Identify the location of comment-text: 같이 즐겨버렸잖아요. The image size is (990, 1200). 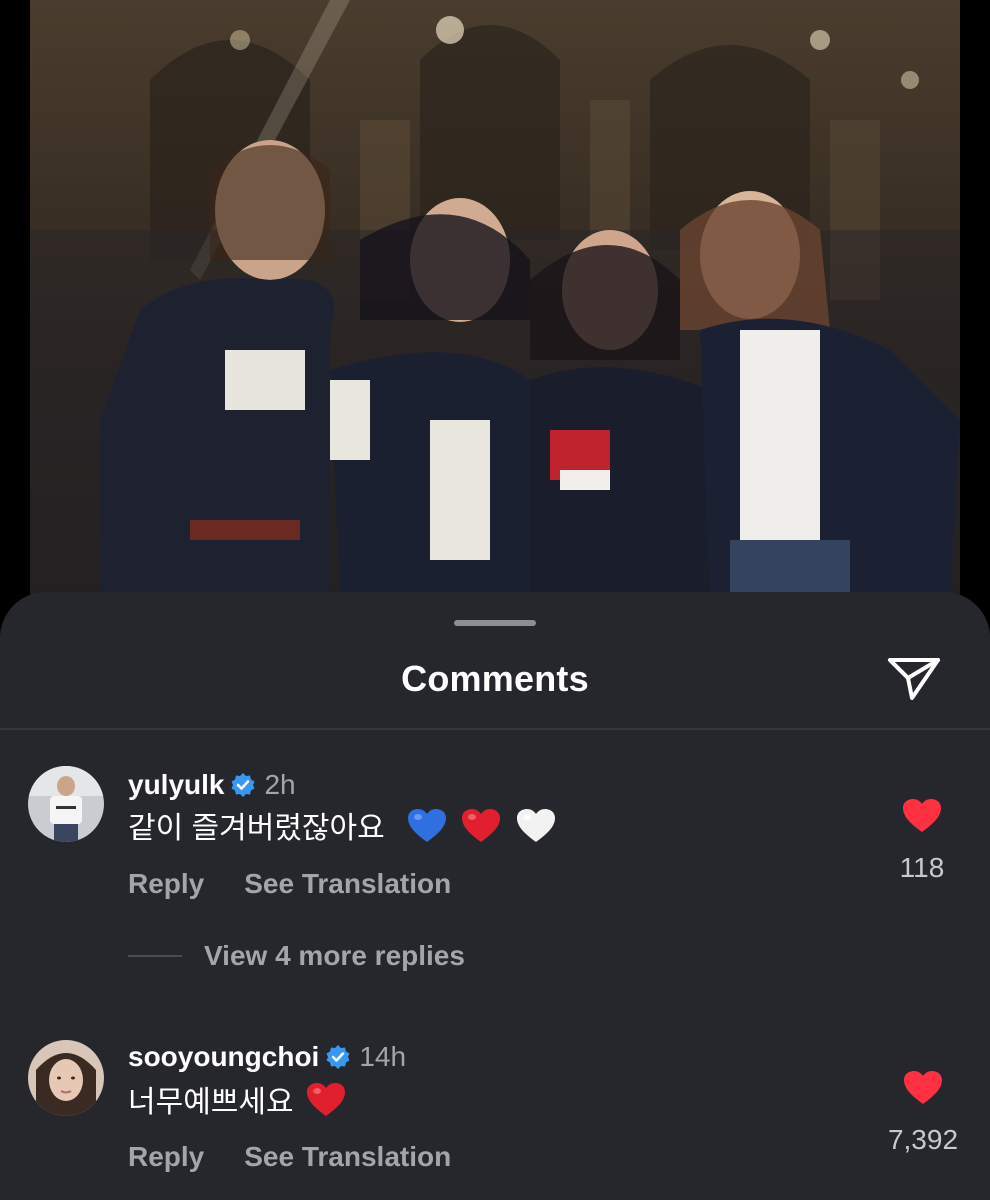
(342, 828).